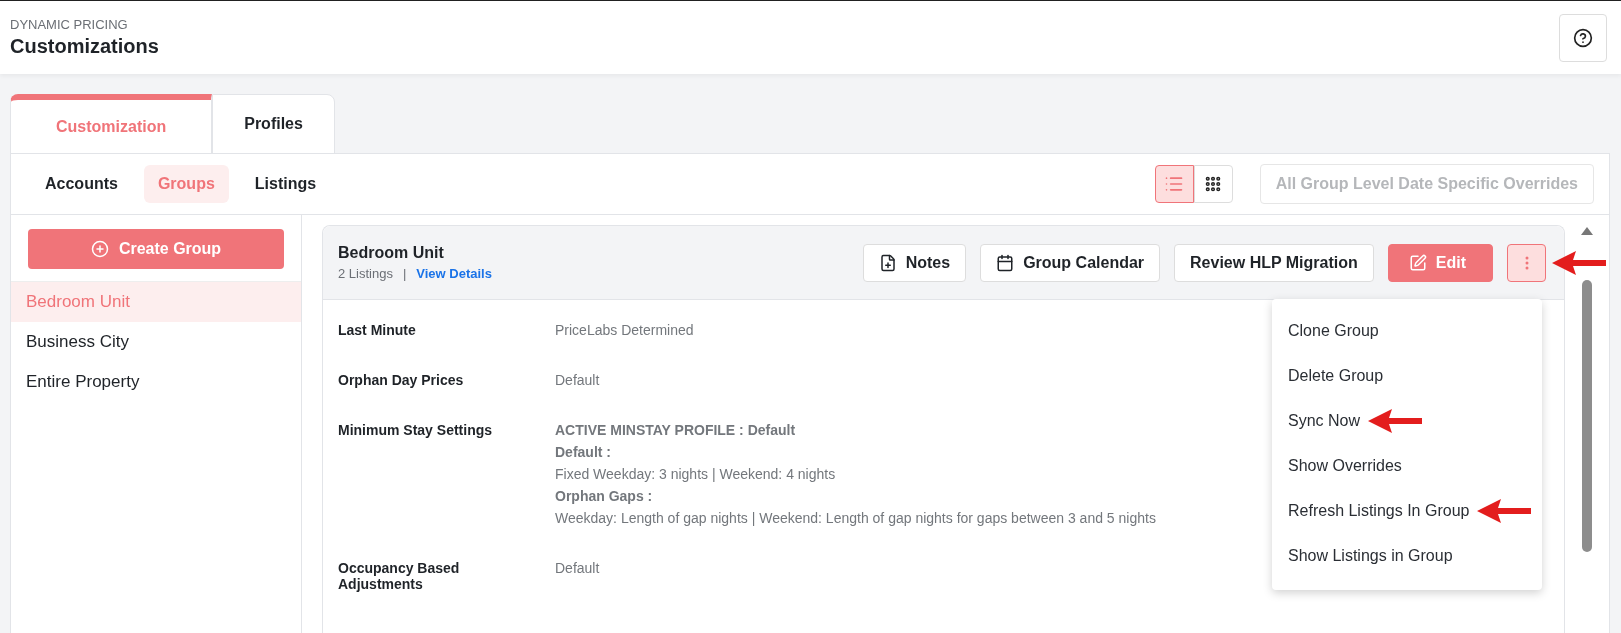 The image size is (1621, 633). What do you see at coordinates (696, 474) in the screenshot?
I see `setting-value: Fixed Weekday: 3 nights | Weekend: 4 nights` at bounding box center [696, 474].